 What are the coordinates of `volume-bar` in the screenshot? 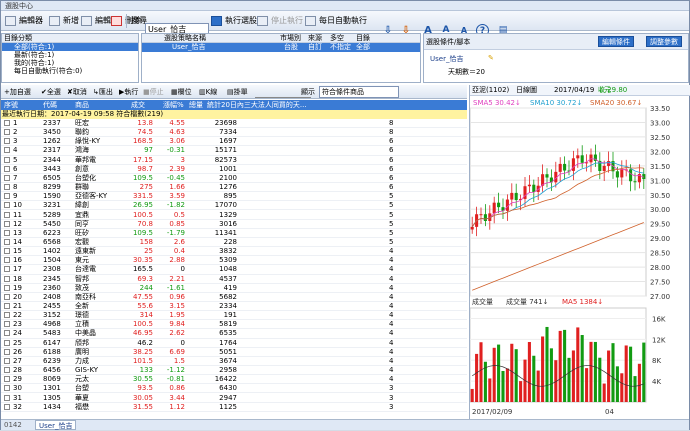 It's located at (534, 378).